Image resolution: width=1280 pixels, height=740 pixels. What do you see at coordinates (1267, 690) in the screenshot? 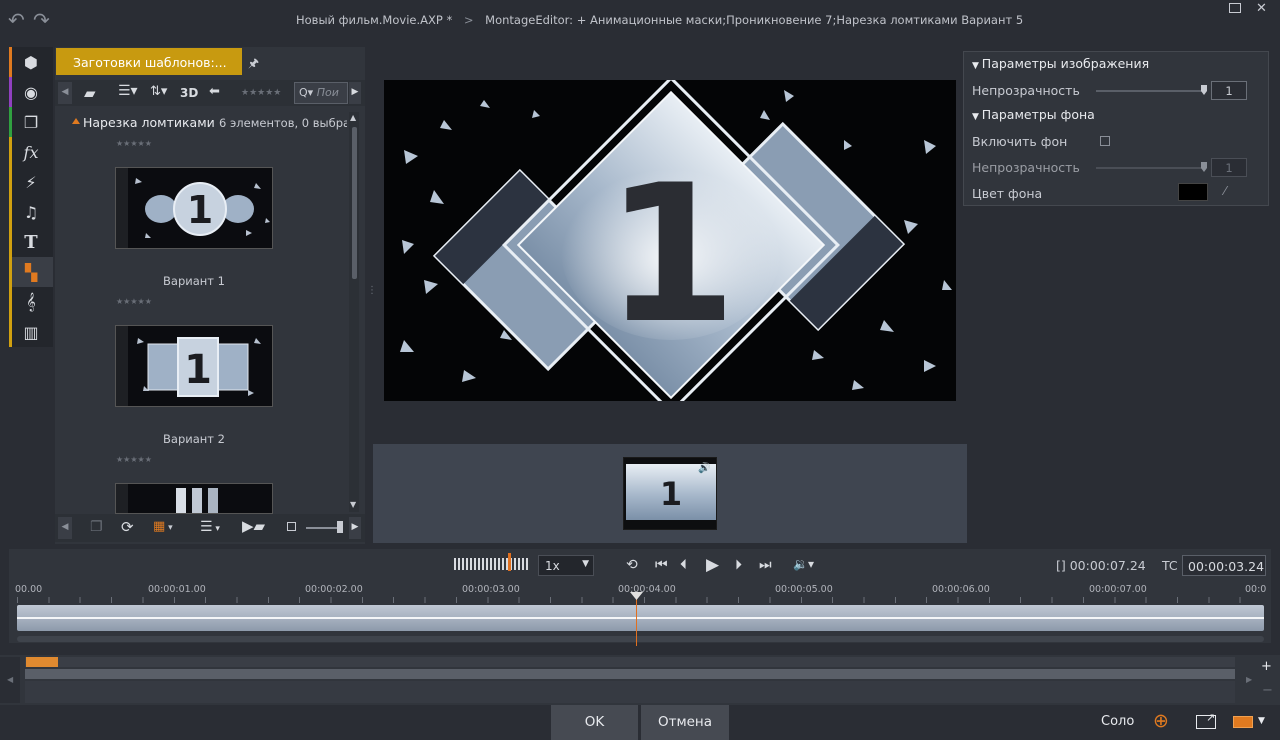
I see `zoom-out-icon: −` at bounding box center [1267, 690].